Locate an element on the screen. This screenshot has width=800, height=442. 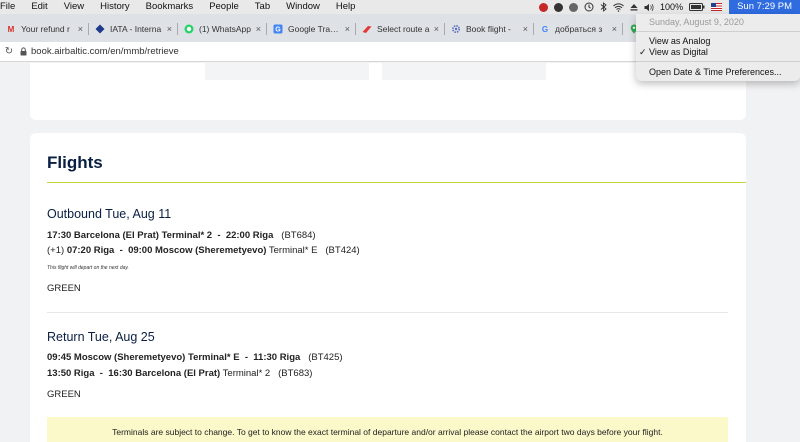
reload-icon: ↻ is located at coordinates (9, 51).